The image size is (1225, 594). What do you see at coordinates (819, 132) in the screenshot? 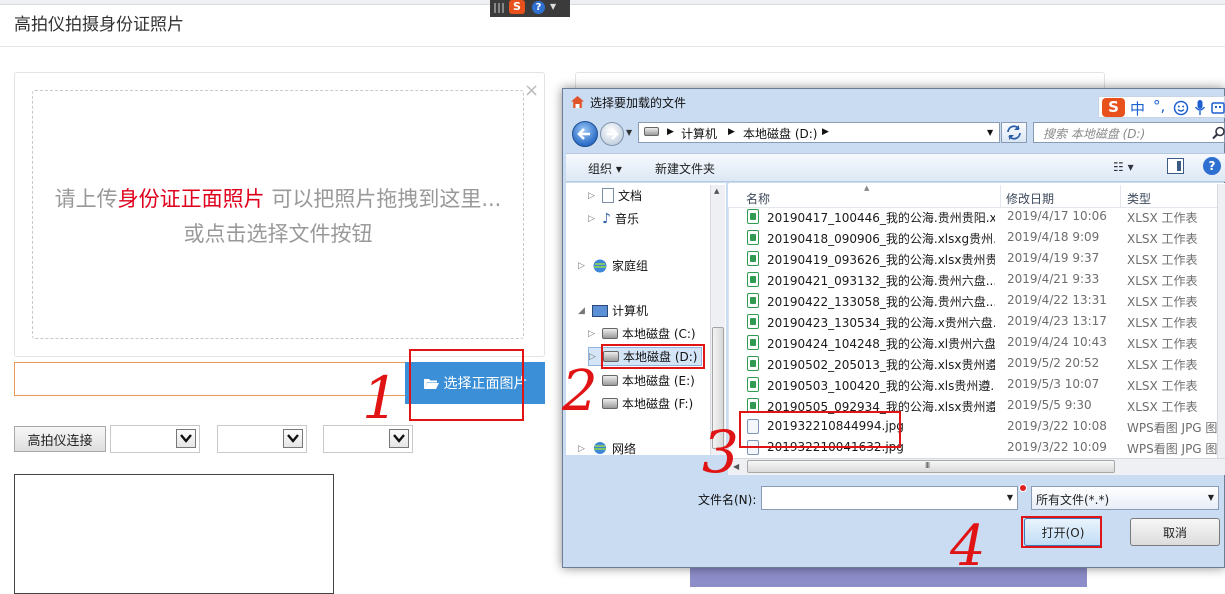
I see `address-bar: ▶ 计算机 ▶ 本地磁盘 (D:) ▶ ▼` at bounding box center [819, 132].